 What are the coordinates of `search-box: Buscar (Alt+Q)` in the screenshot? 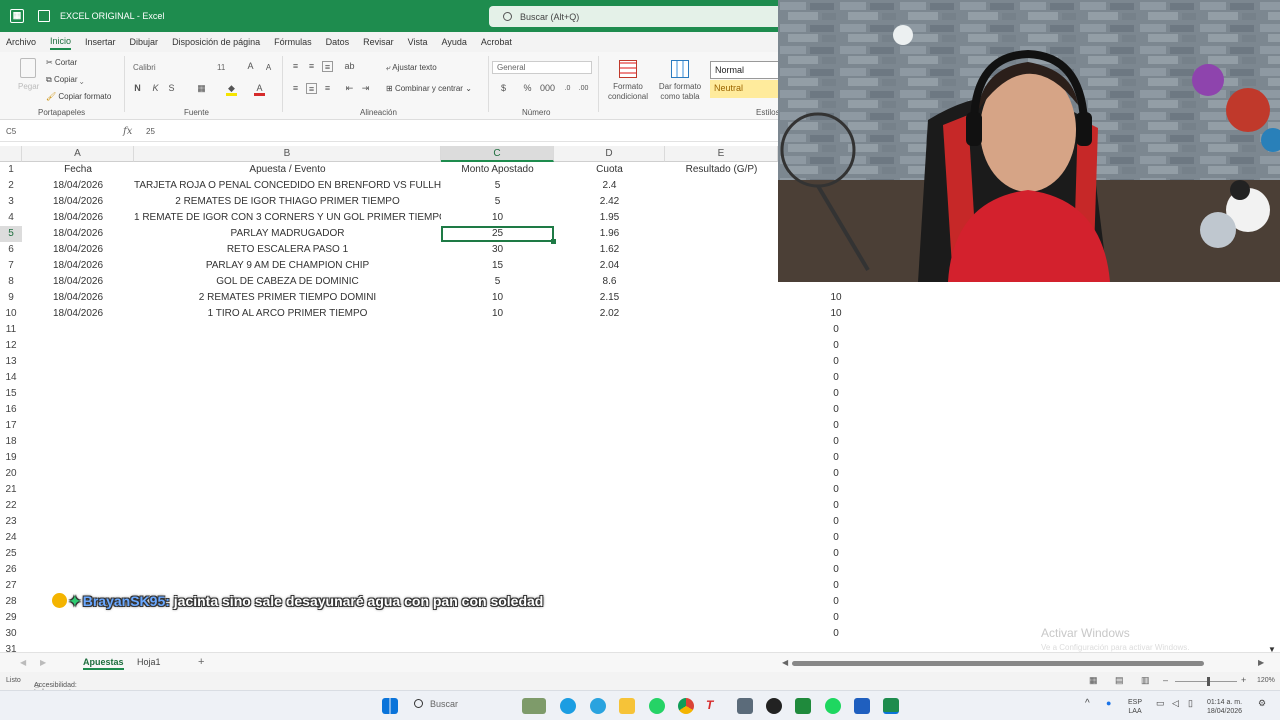 It's located at (634, 16).